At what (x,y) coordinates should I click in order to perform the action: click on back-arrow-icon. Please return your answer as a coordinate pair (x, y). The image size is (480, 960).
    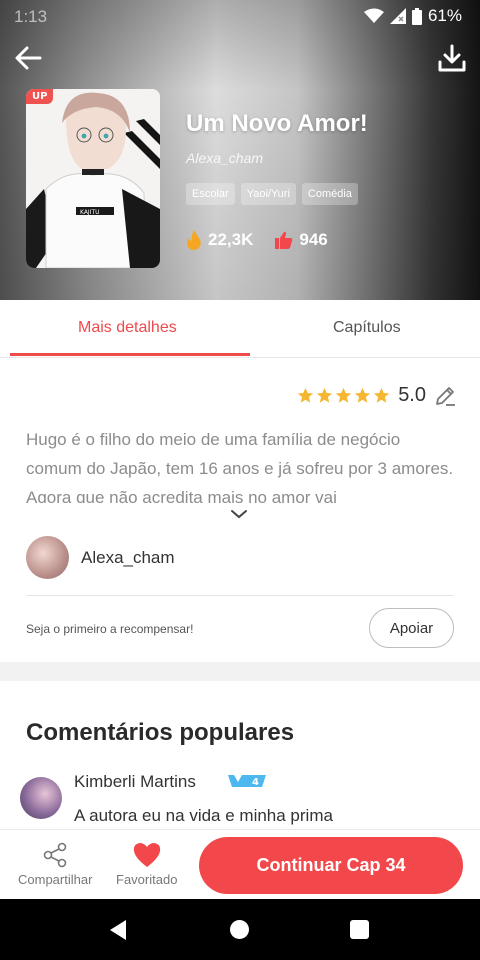
    Looking at the image, I should click on (28, 58).